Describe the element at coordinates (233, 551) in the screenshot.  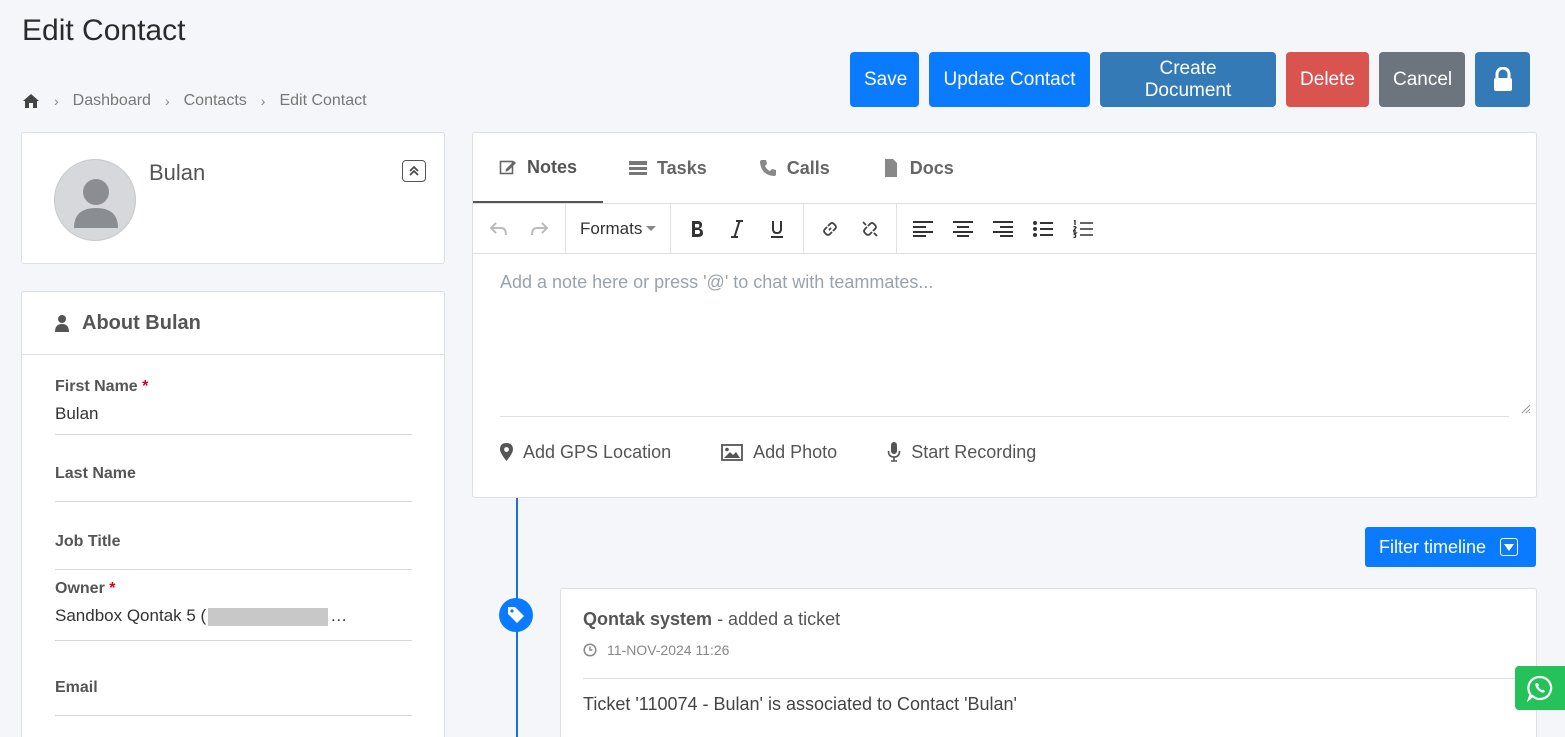
I see `job-title-field: Job Title` at that location.